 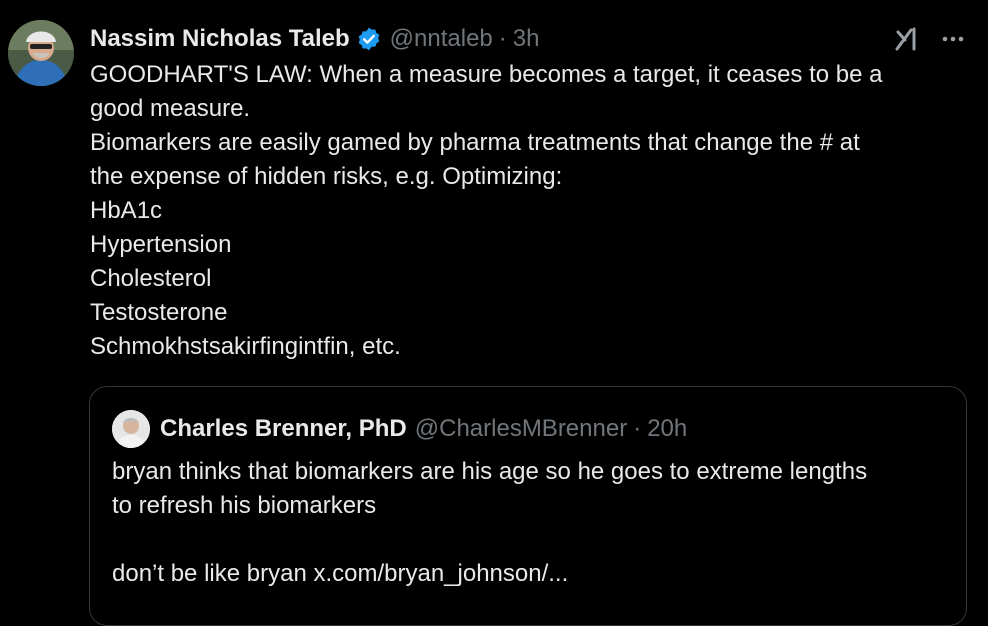 I want to click on tweet-text-line: Hypertension, so click(x=161, y=244).